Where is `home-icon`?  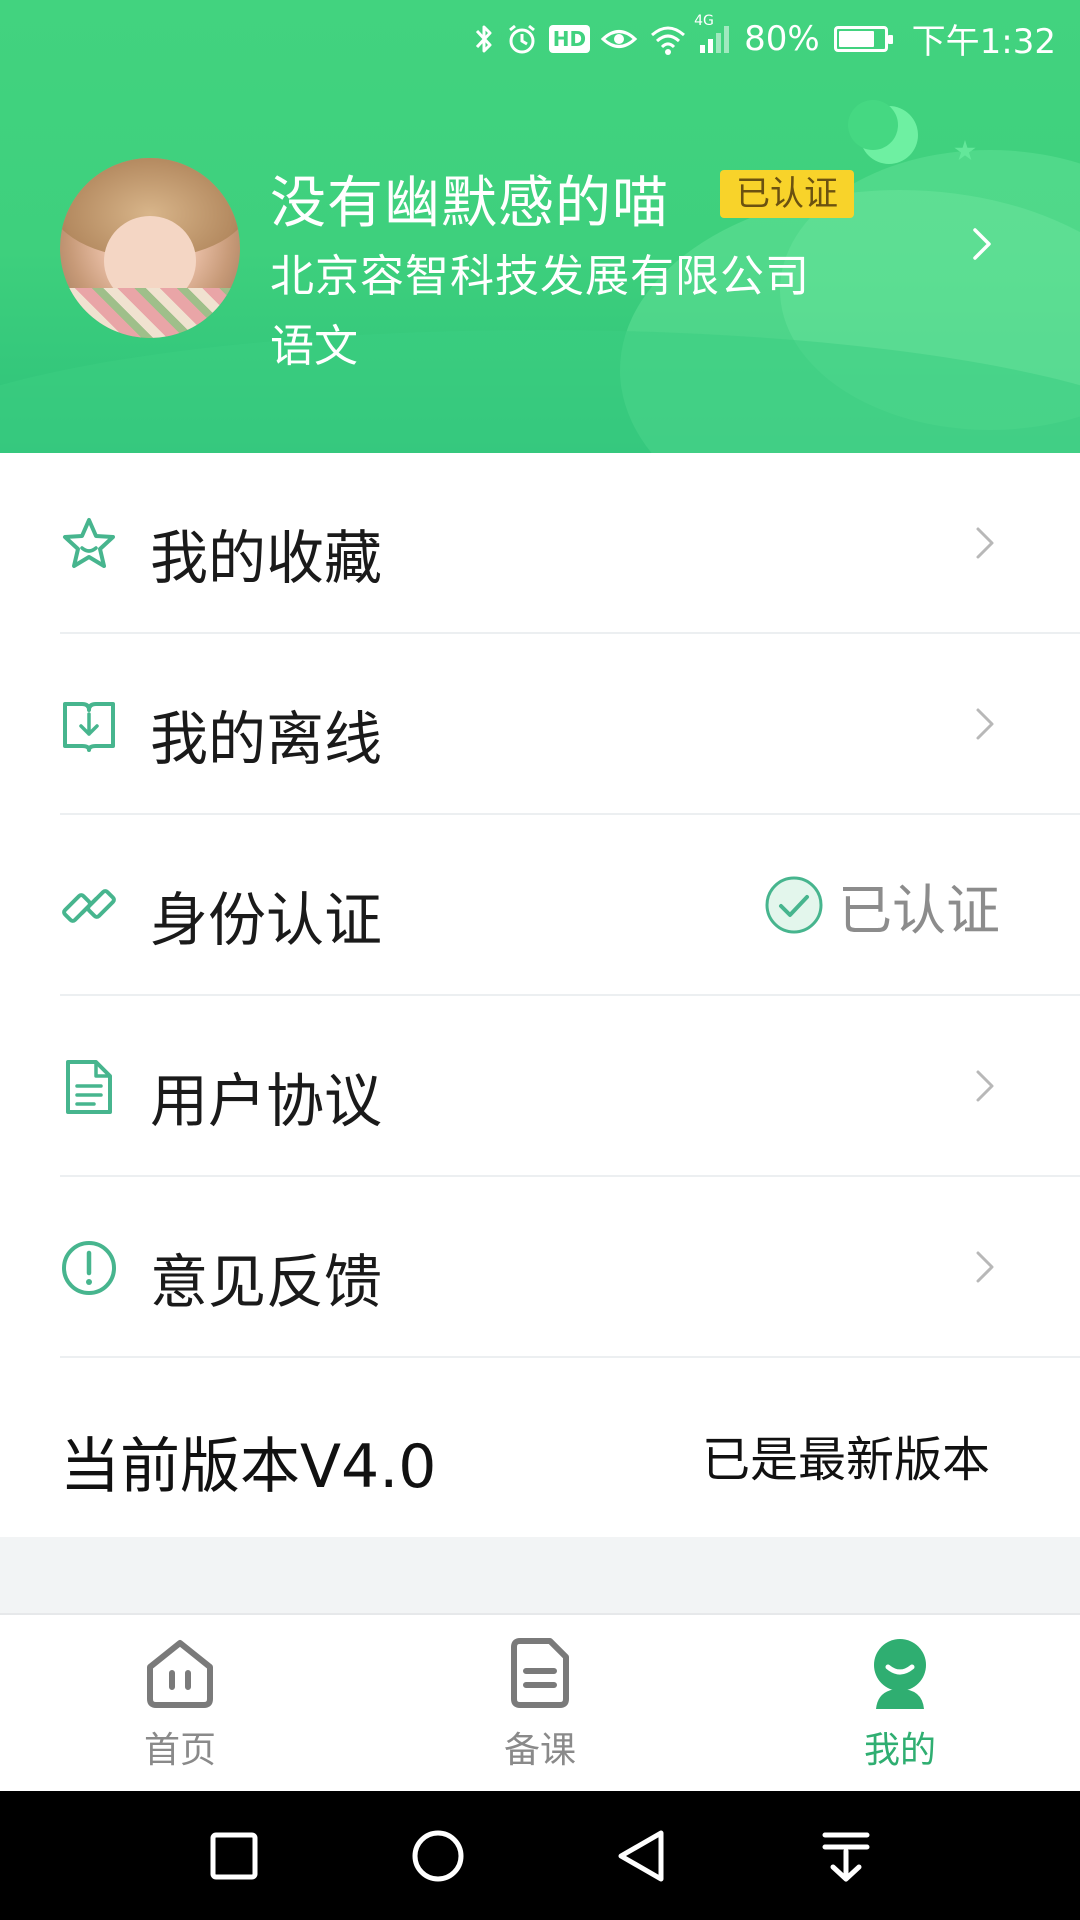
home-icon is located at coordinates (180, 1673).